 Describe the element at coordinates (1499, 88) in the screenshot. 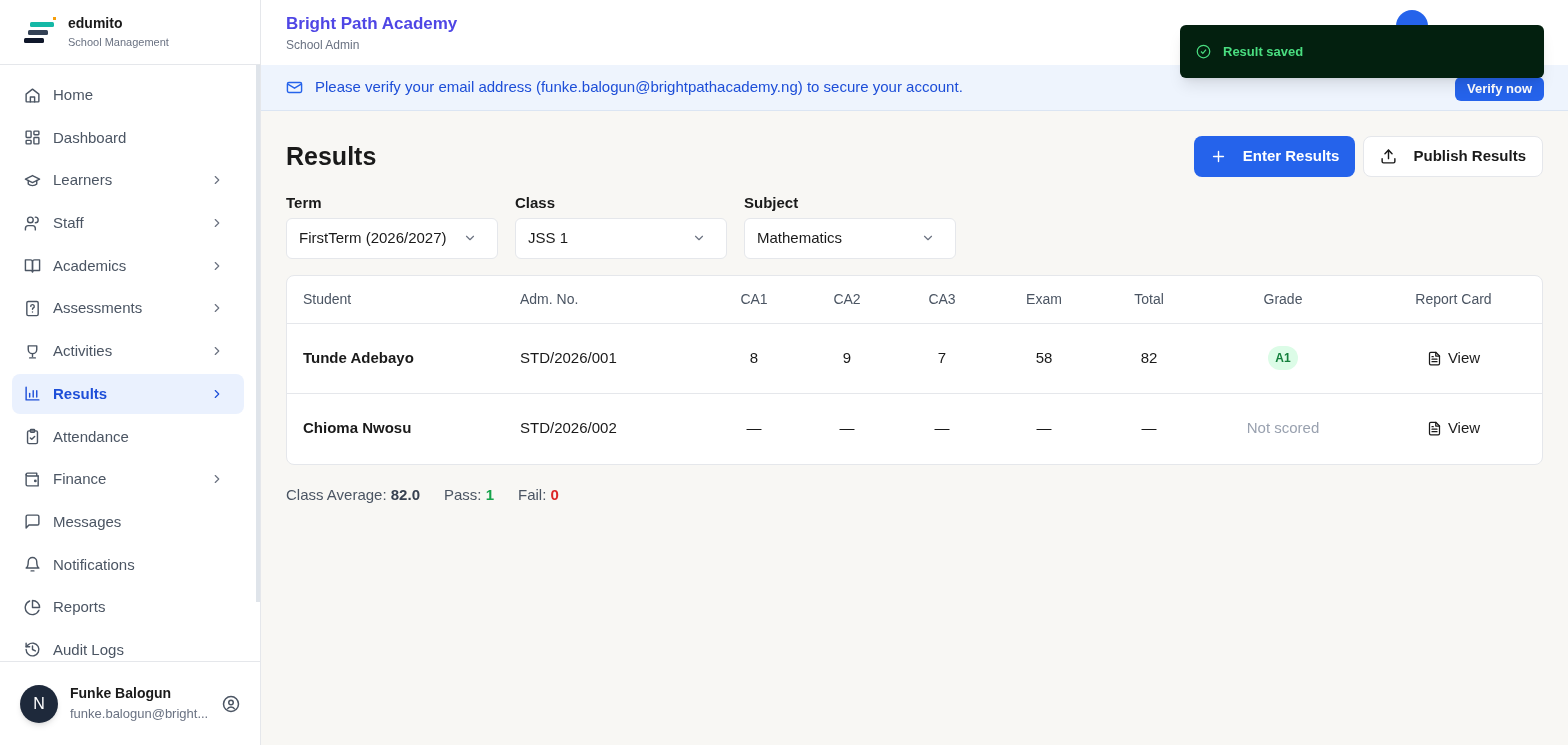

I see `verify-button: Verify now` at that location.